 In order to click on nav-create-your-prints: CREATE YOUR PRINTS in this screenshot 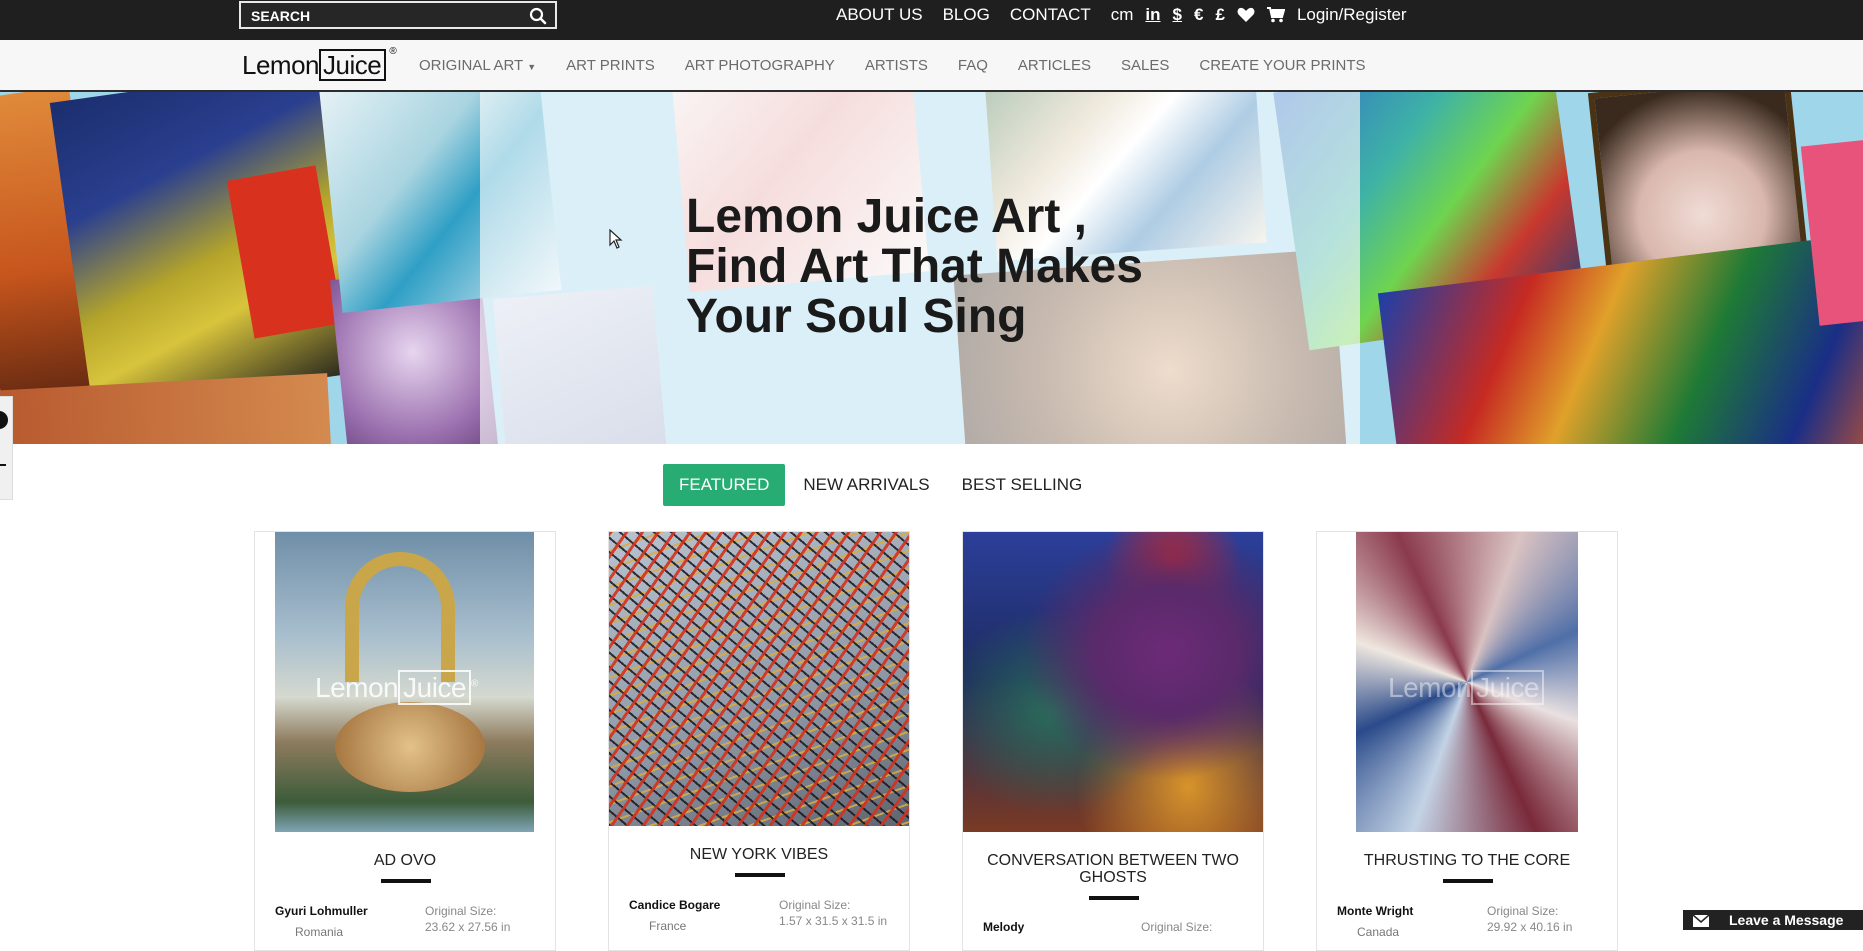, I will do `click(1282, 65)`.